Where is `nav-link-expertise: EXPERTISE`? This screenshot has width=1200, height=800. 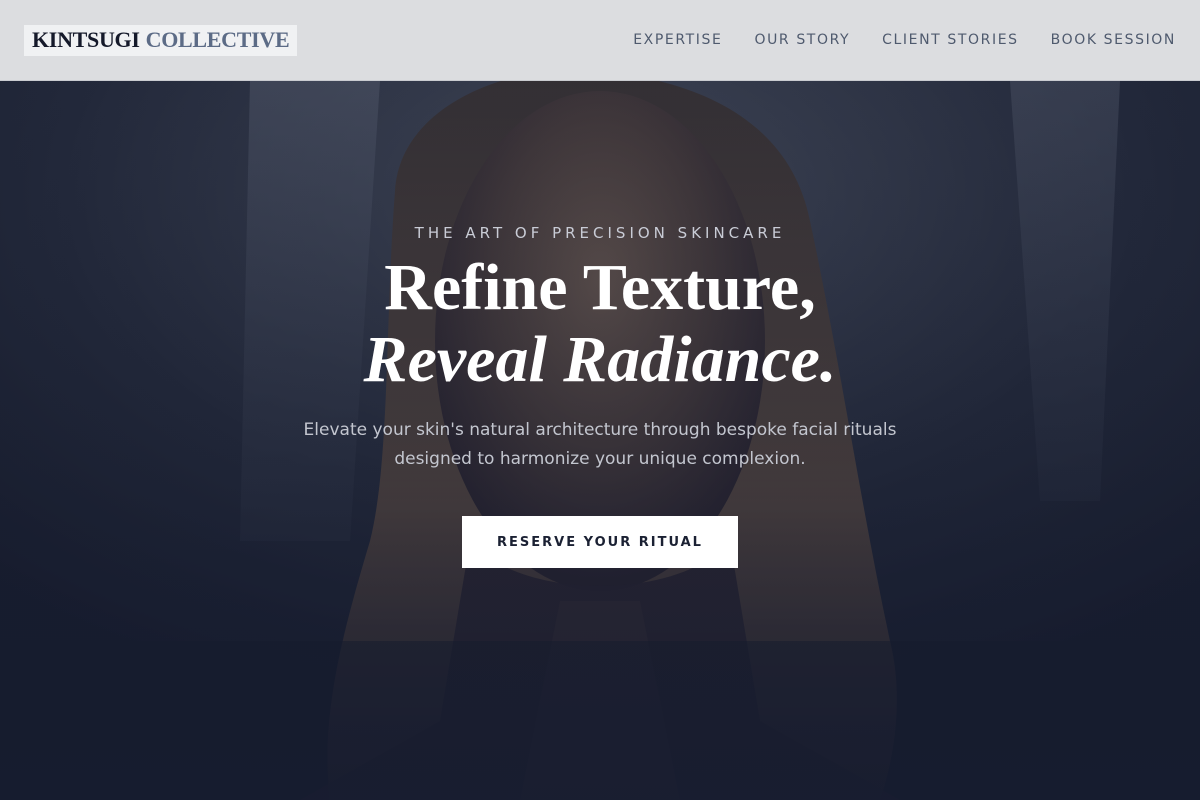 nav-link-expertise: EXPERTISE is located at coordinates (677, 40).